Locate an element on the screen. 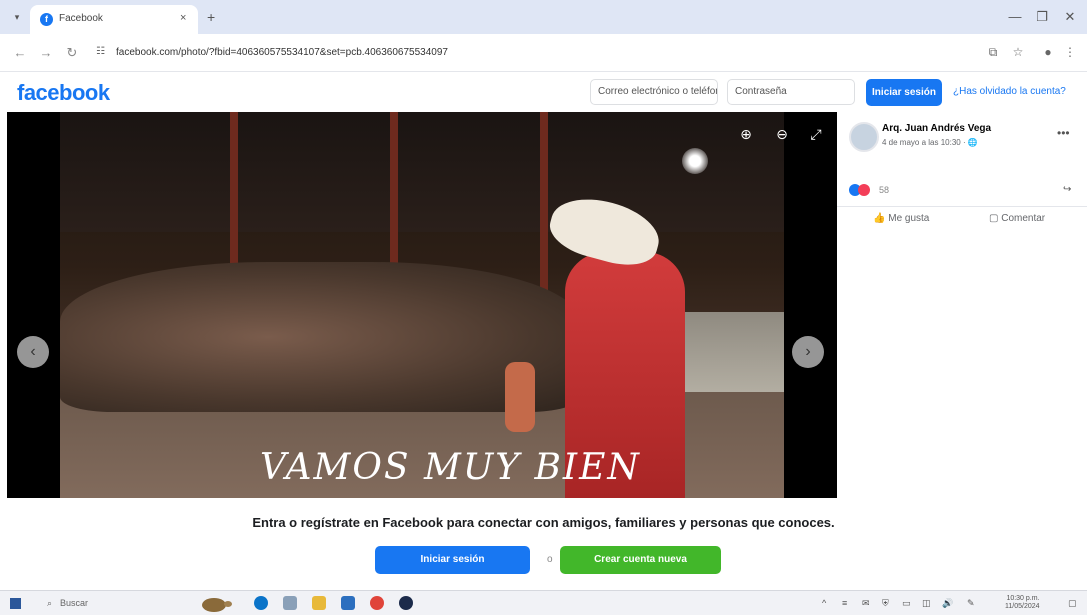 The width and height of the screenshot is (1087, 615). cta-separator: o is located at coordinates (550, 559).